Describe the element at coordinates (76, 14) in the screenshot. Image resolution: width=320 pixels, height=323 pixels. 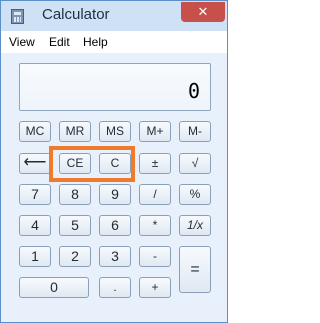
I see `window-title: Calculator` at that location.